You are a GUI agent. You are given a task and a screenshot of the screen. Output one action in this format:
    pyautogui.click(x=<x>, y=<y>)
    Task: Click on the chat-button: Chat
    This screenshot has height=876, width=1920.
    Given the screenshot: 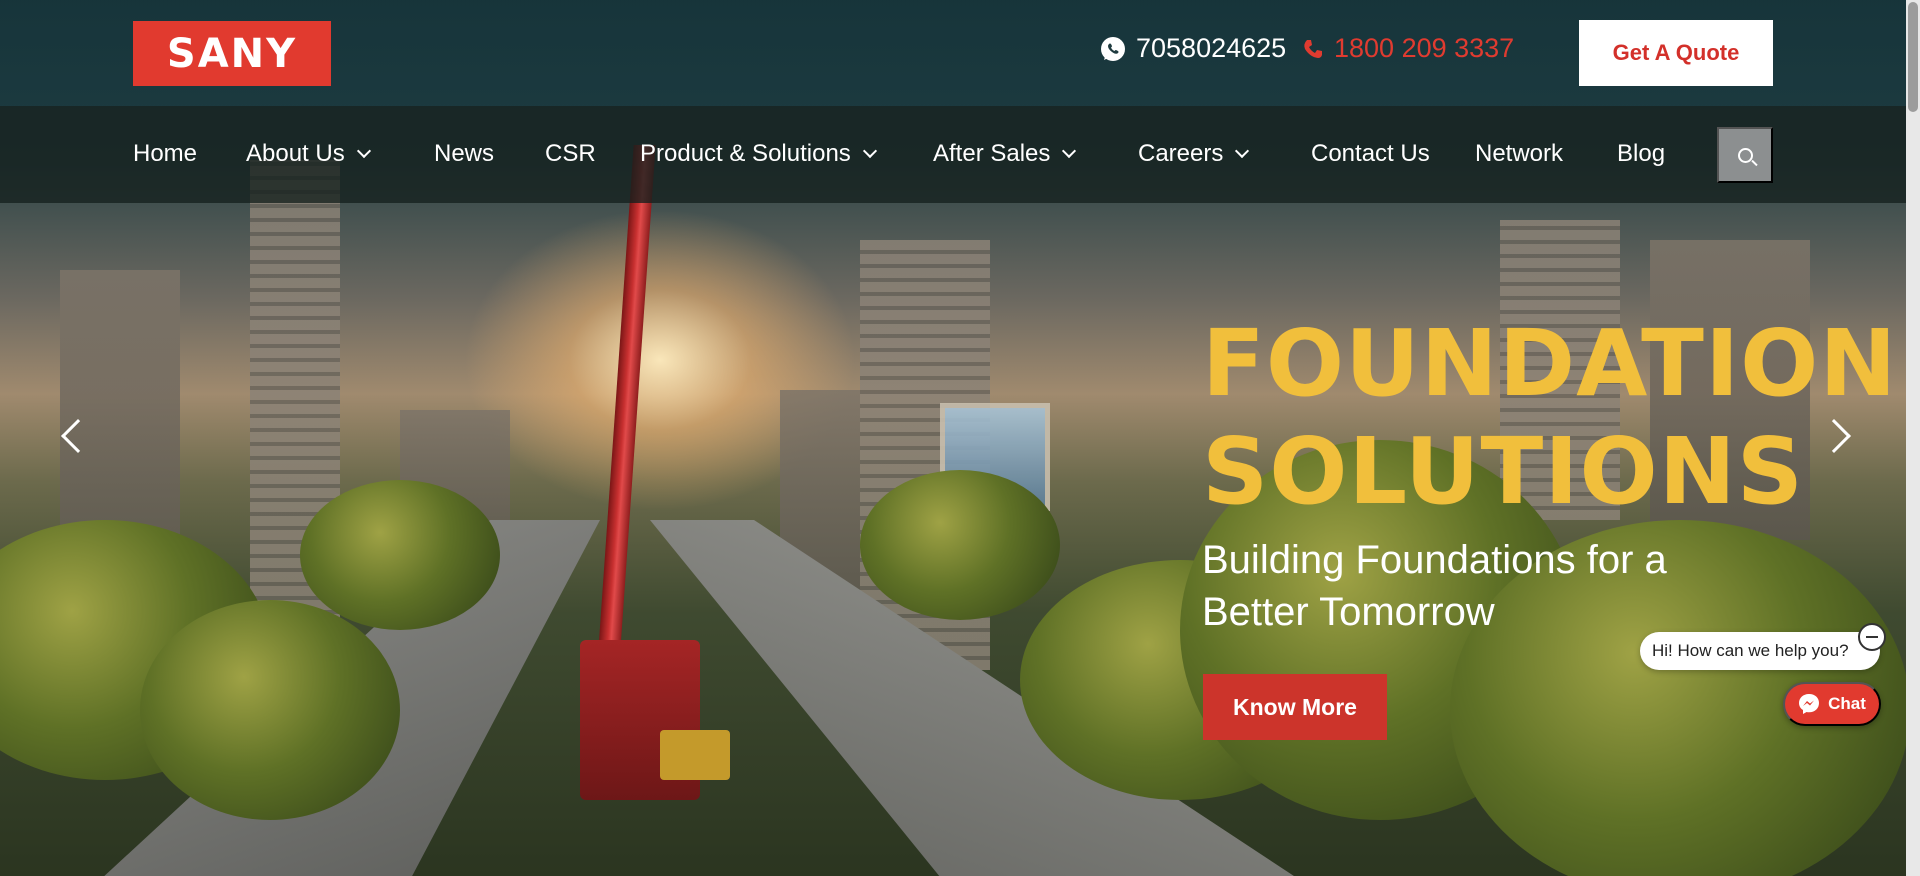 What is the action you would take?
    pyautogui.click(x=1832, y=704)
    